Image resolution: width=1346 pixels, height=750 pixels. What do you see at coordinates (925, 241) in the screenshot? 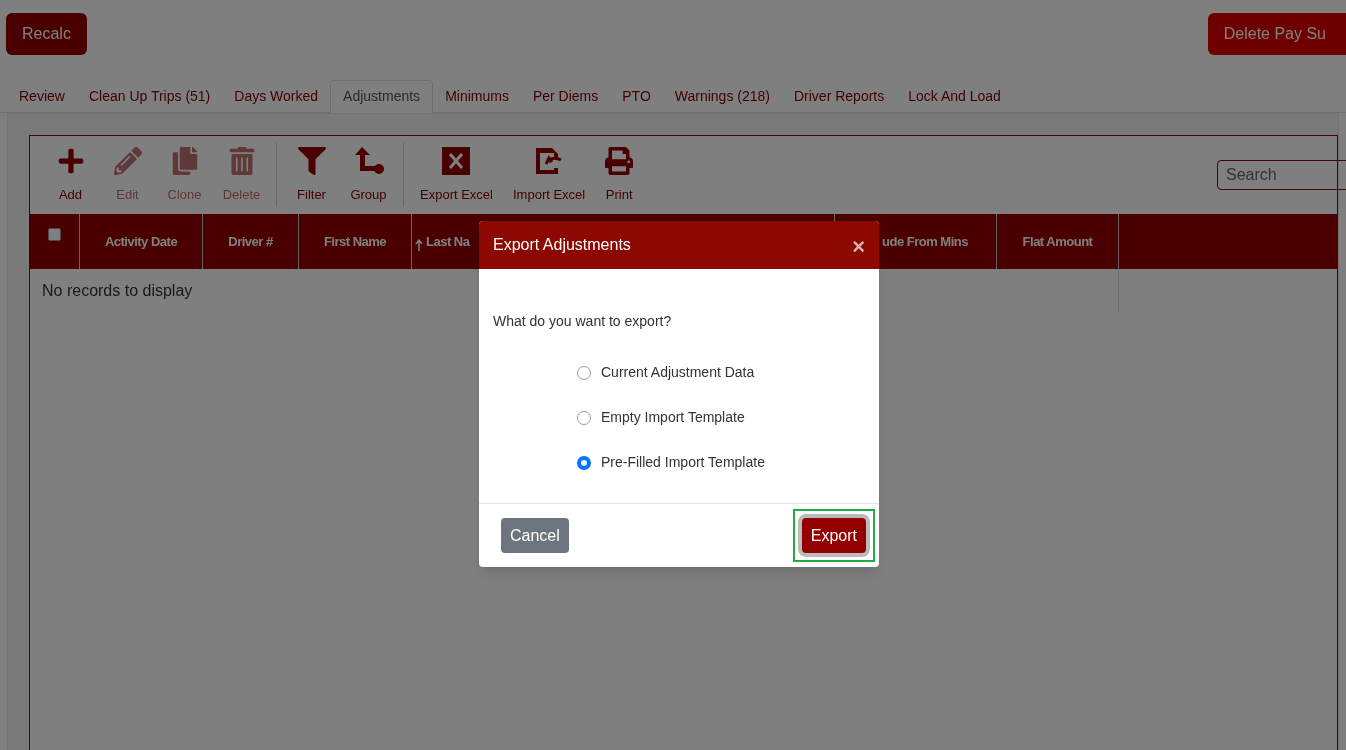
I see `column-header: ude From Mins` at bounding box center [925, 241].